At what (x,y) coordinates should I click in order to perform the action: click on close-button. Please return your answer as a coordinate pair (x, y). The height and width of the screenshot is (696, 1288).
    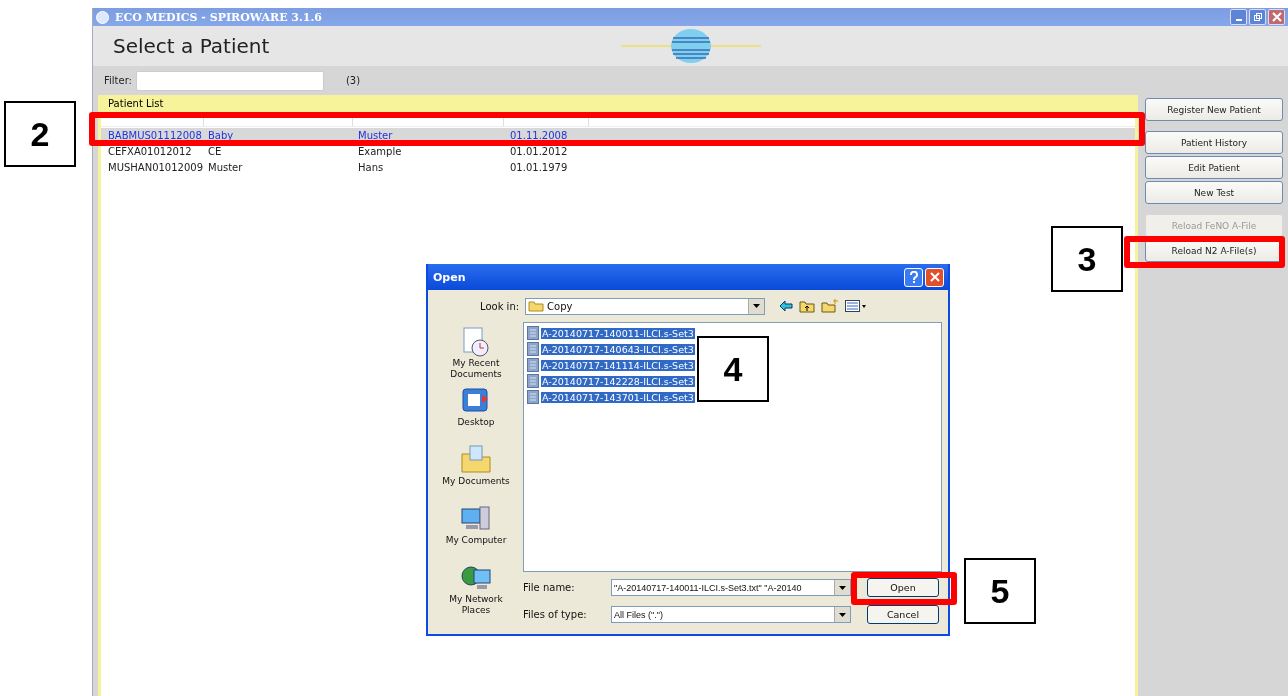
    Looking at the image, I should click on (1276, 17).